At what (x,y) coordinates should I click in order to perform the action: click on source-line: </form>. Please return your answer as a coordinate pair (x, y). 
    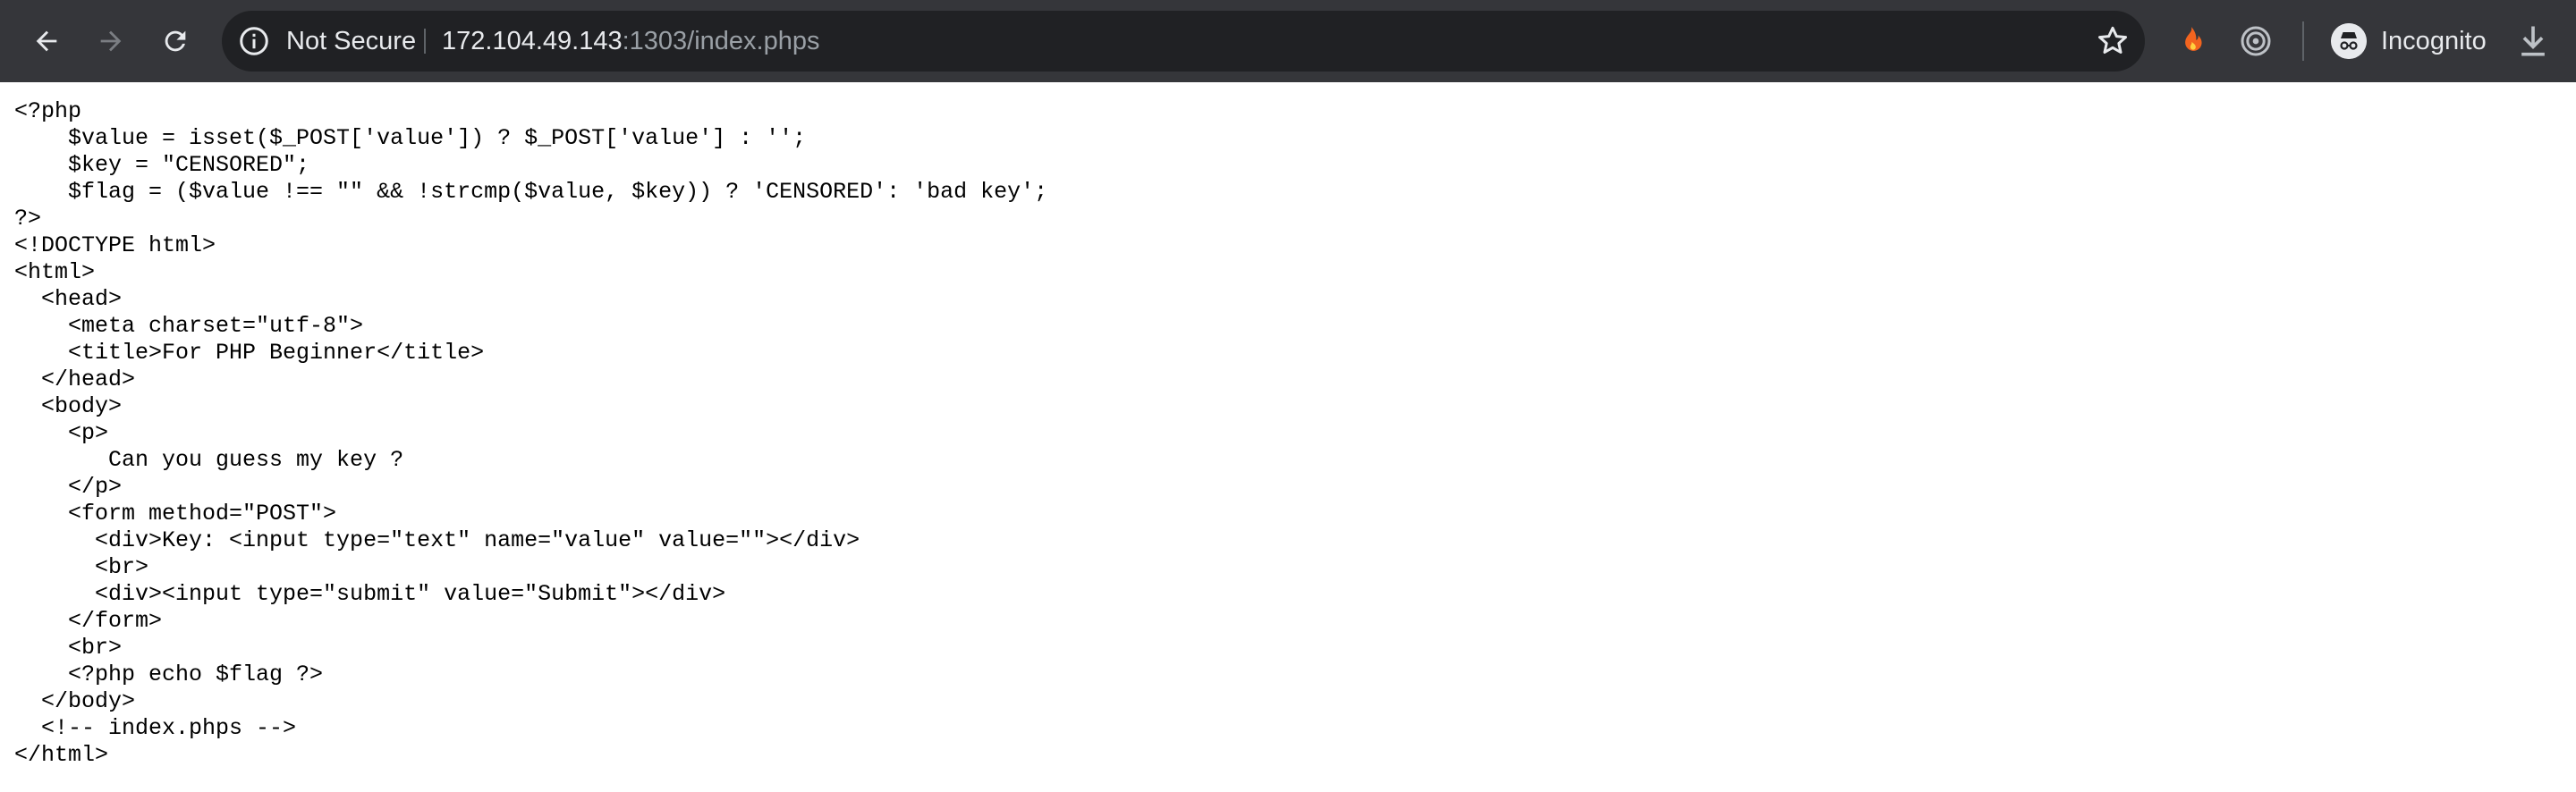
    Looking at the image, I should click on (88, 621).